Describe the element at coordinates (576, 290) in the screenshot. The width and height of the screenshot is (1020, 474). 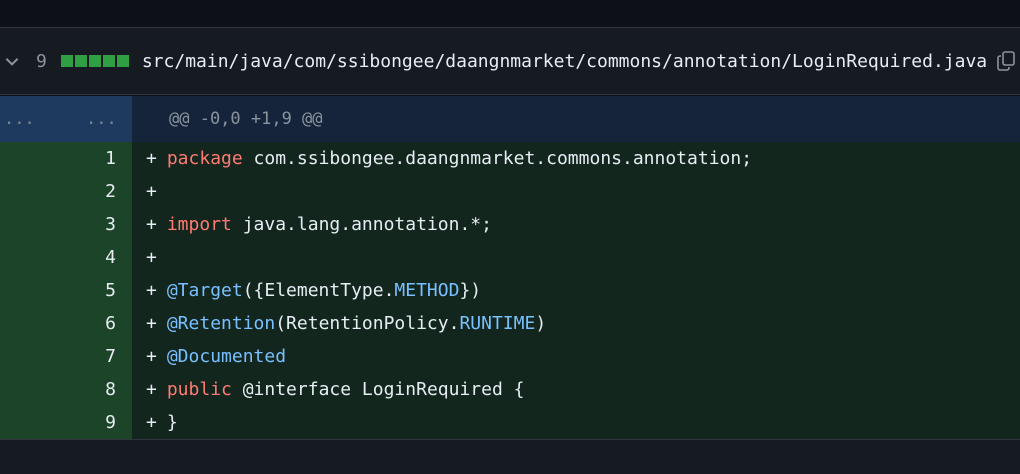
I see `code-line: + @Target({ElementType.METHOD})` at that location.